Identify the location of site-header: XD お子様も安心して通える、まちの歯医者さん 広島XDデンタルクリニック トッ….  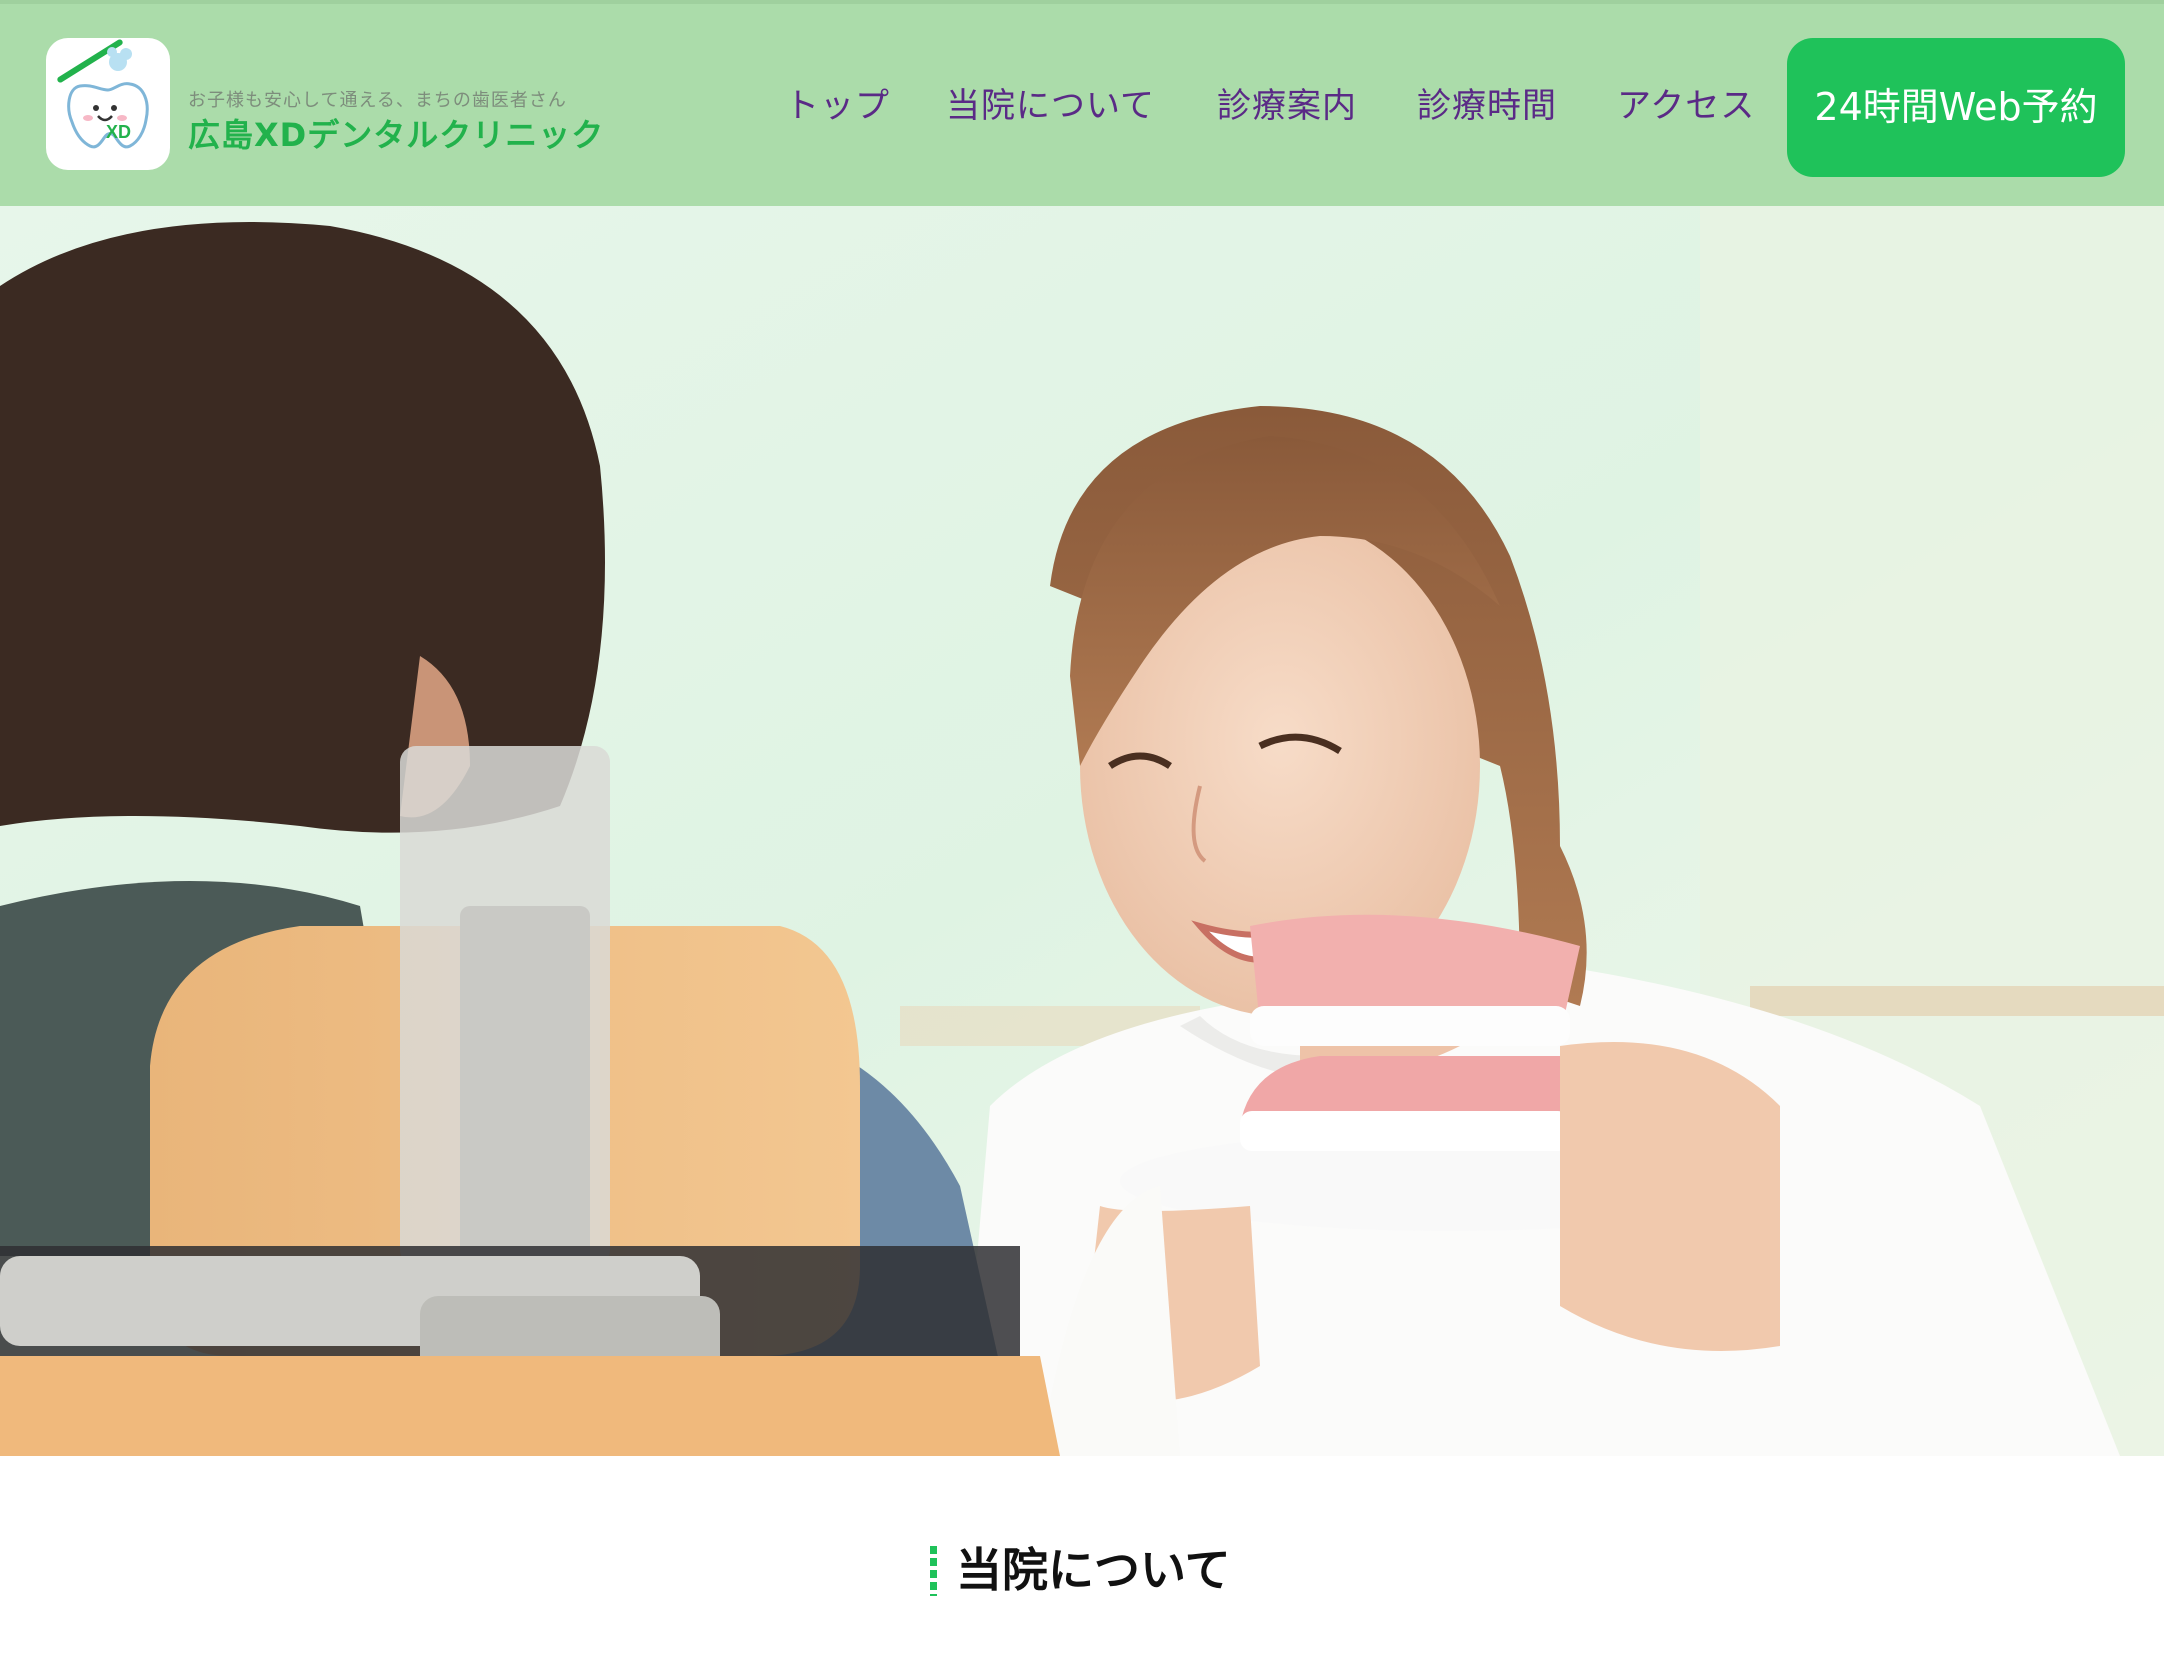
(1082, 103).